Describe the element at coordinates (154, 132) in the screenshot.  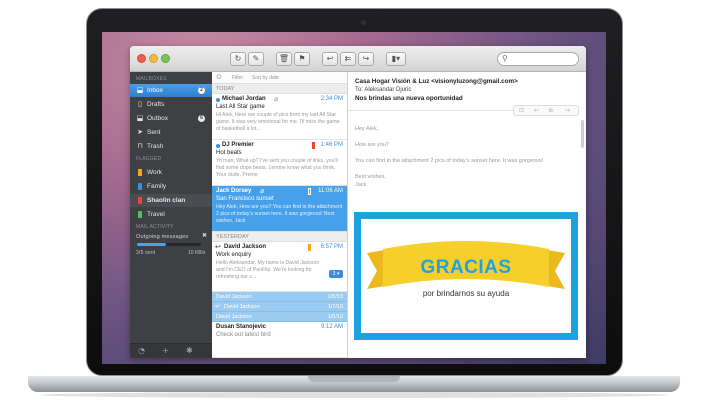
I see `sidebar-item-label: Sent` at that location.